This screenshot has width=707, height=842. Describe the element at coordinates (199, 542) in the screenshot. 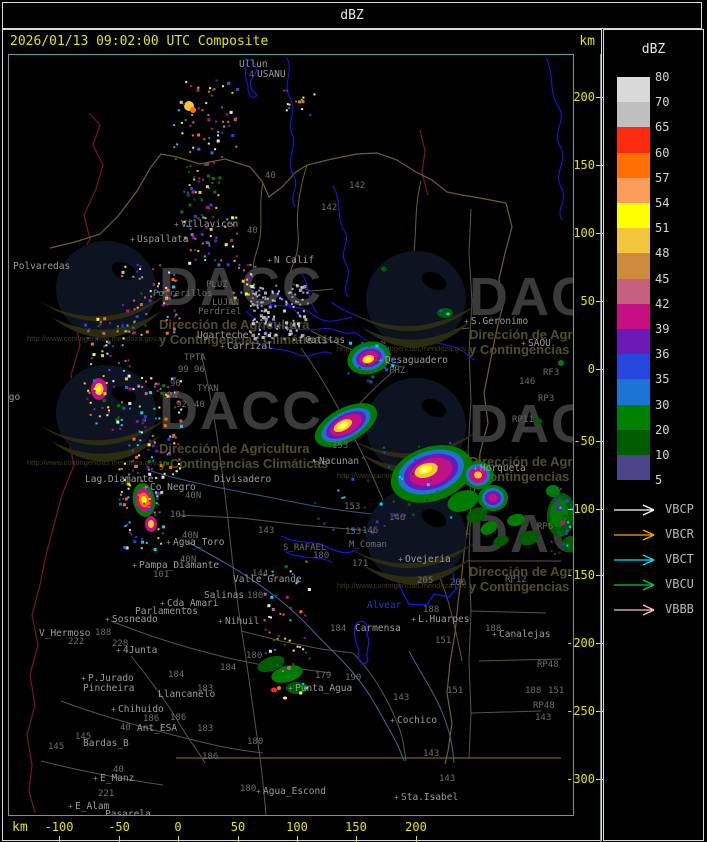

I see `map-place-label: Agua_Toro` at that location.